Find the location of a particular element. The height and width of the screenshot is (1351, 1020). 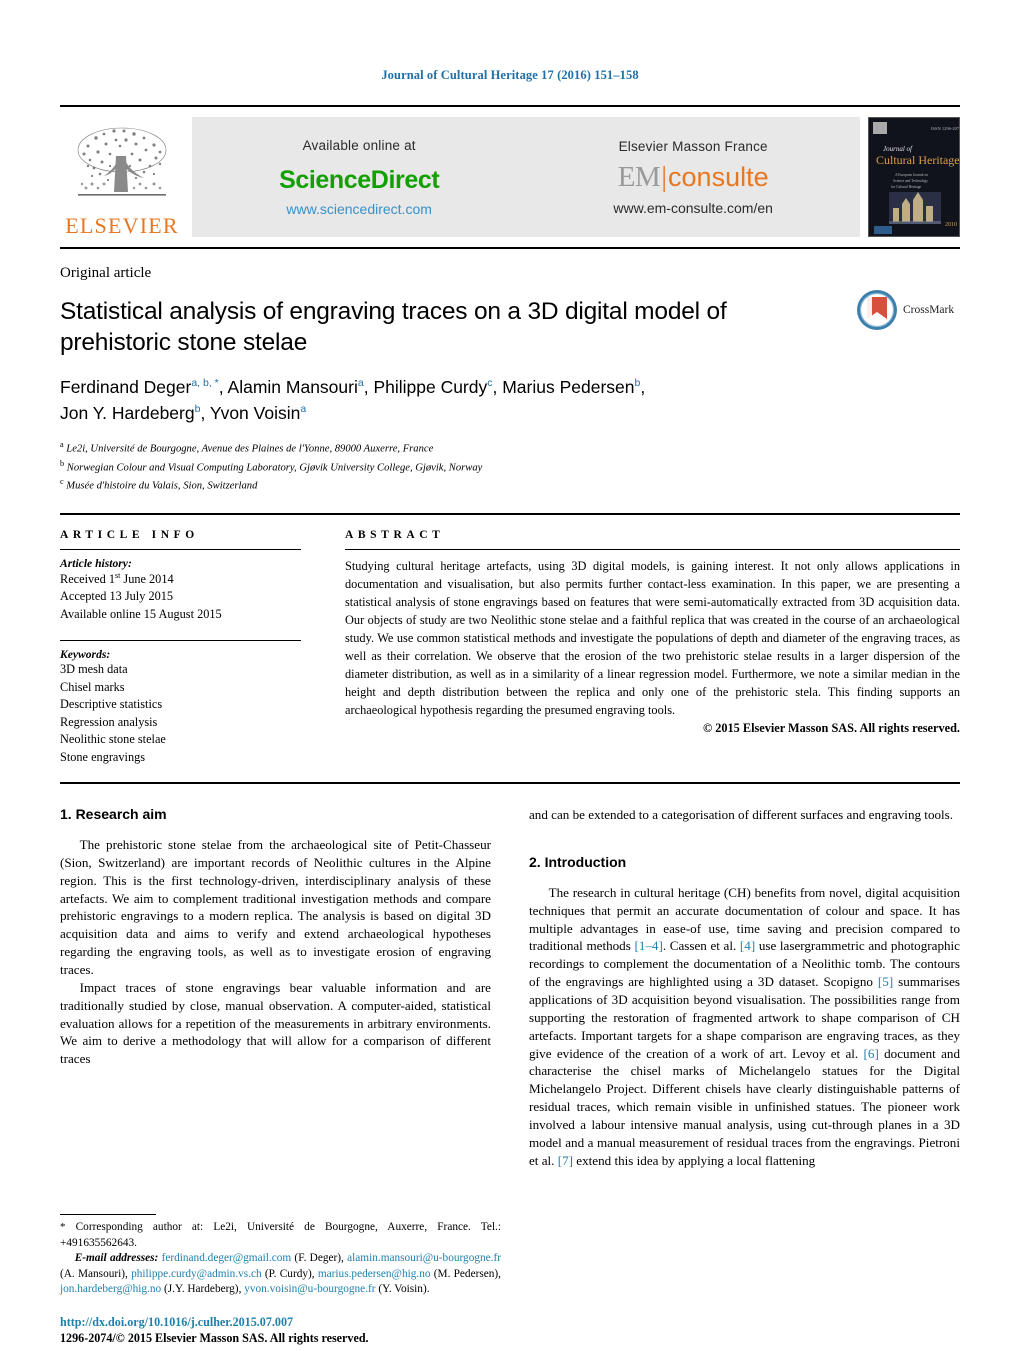

em-text: EM is located at coordinates (639, 176).